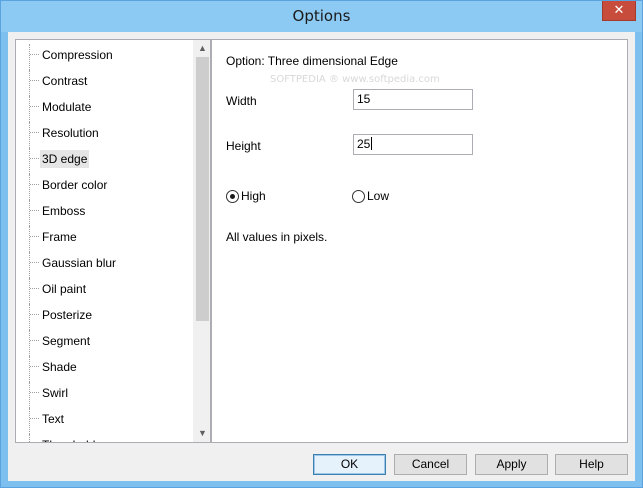 The width and height of the screenshot is (643, 488). I want to click on apply-button: Apply, so click(511, 464).